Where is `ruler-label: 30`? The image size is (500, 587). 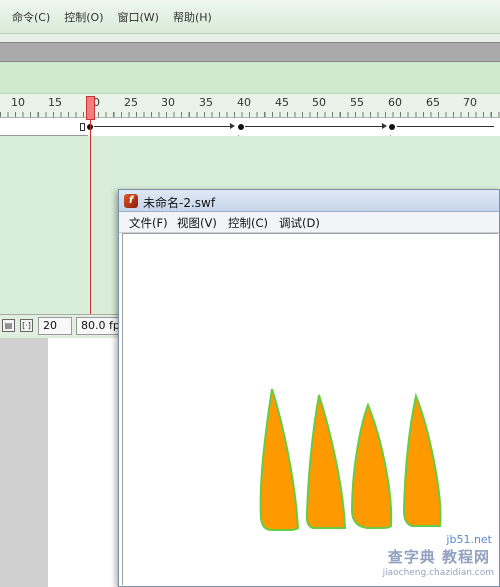
ruler-label: 30 is located at coordinates (168, 102).